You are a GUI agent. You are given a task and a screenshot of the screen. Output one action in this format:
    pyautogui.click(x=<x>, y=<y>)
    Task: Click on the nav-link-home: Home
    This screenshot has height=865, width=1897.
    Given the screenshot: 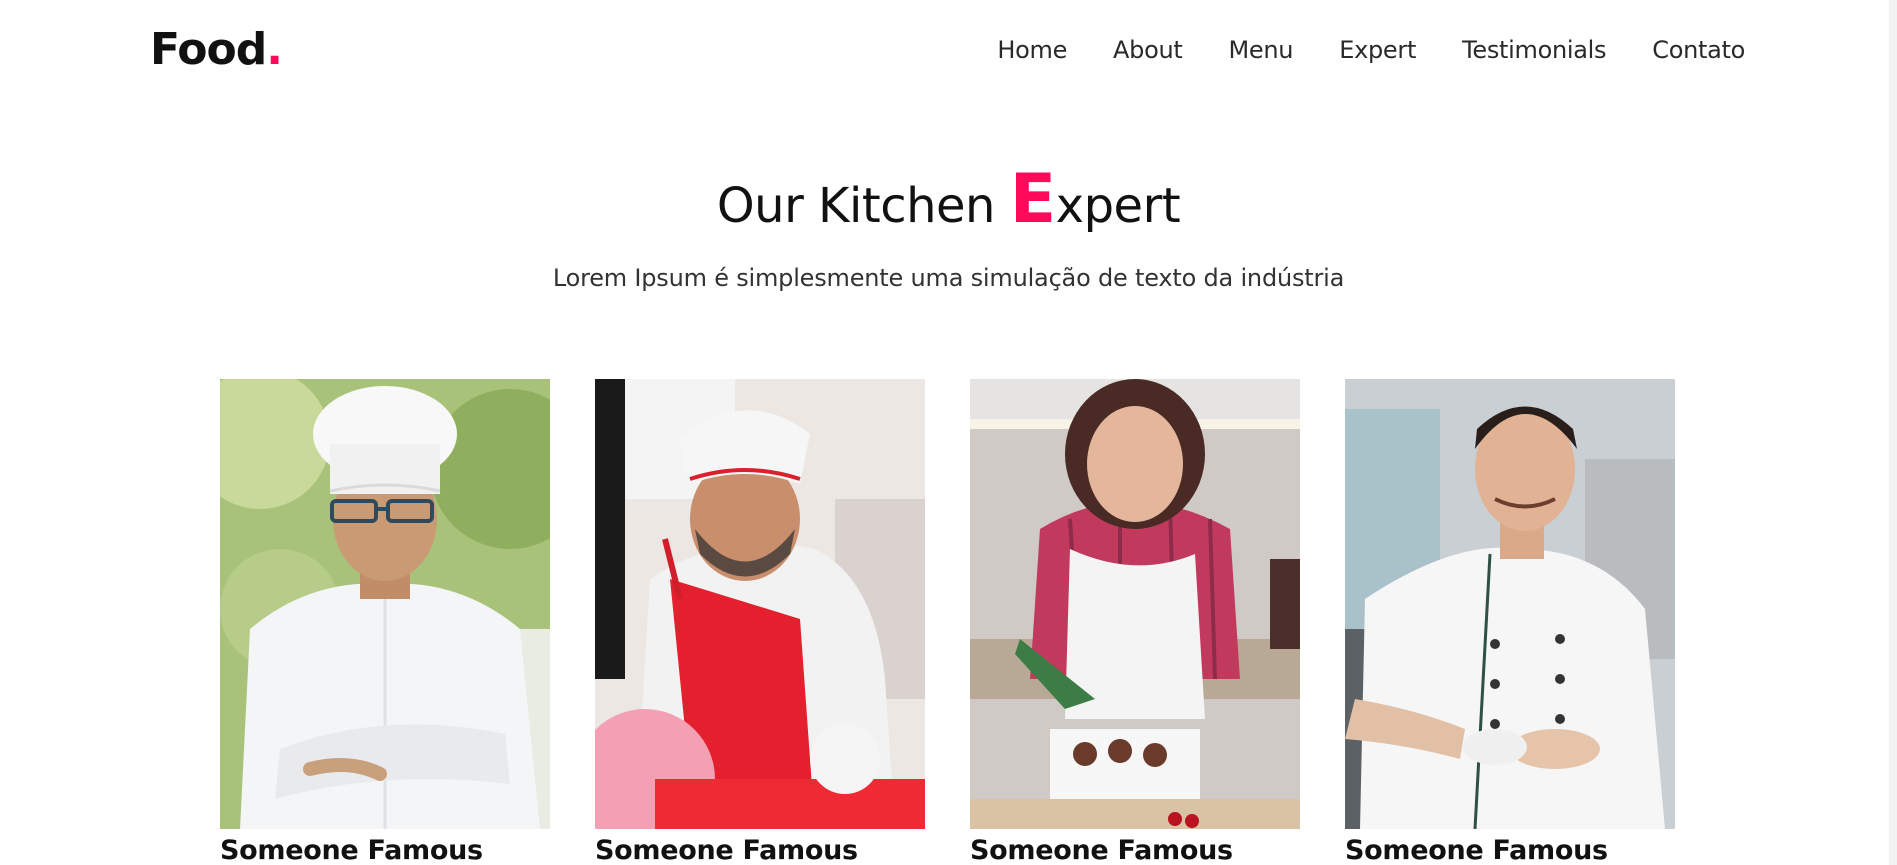 What is the action you would take?
    pyautogui.click(x=1032, y=50)
    